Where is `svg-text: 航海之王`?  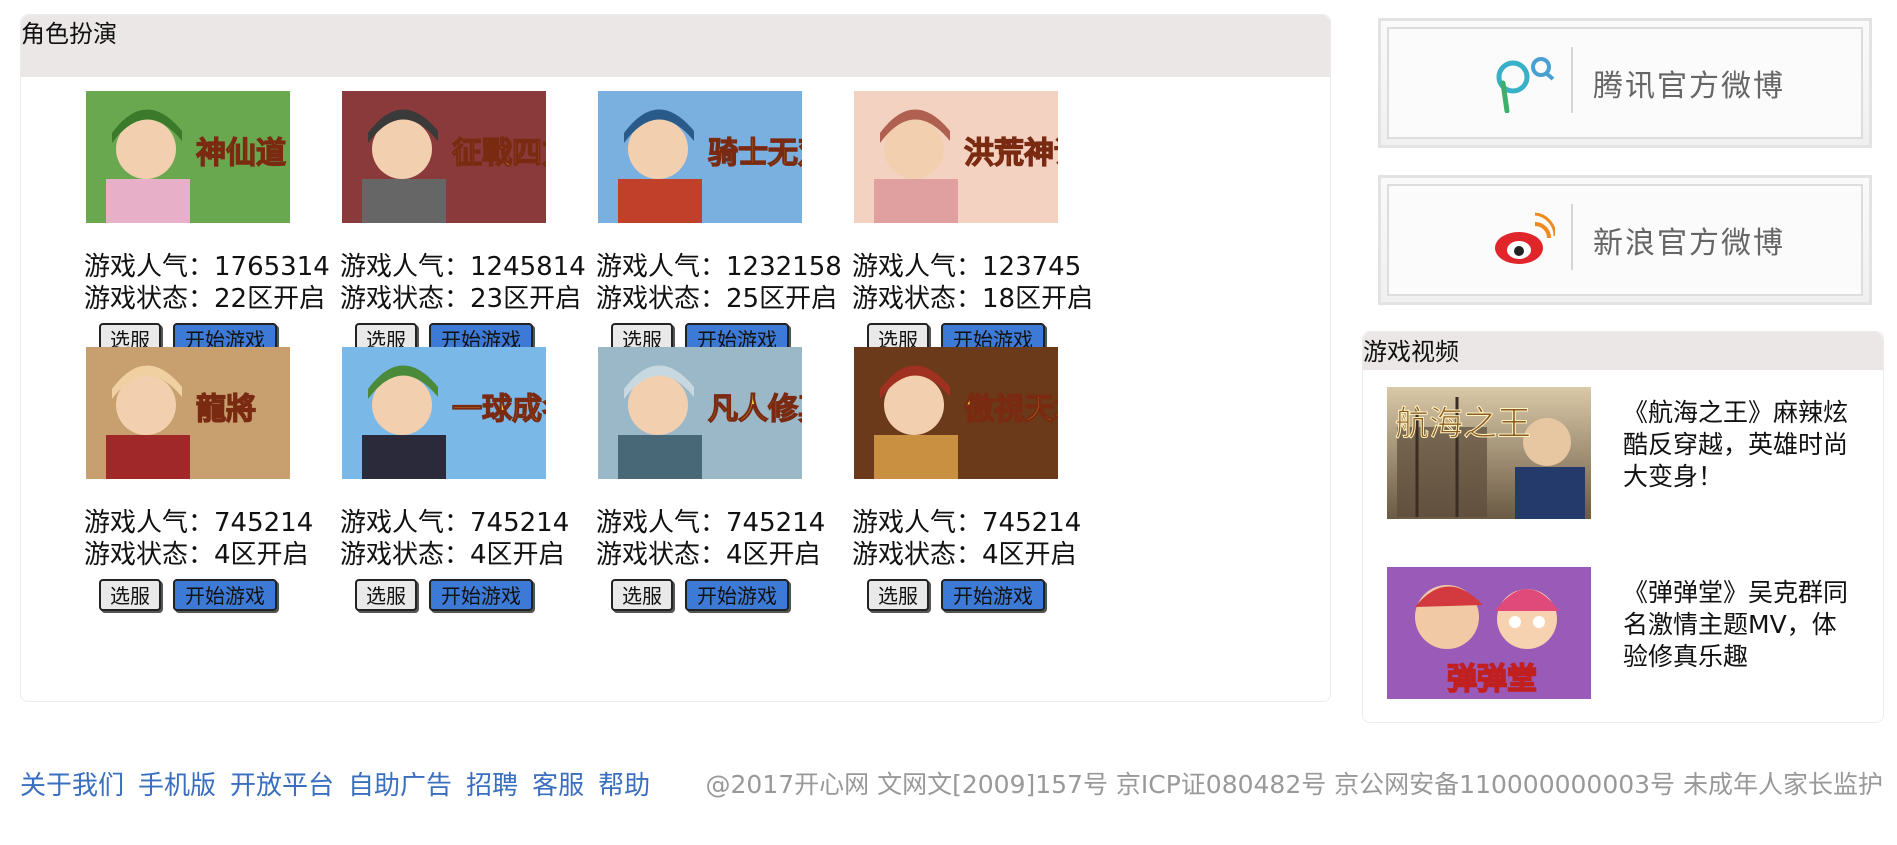 svg-text: 航海之王 is located at coordinates (1463, 424).